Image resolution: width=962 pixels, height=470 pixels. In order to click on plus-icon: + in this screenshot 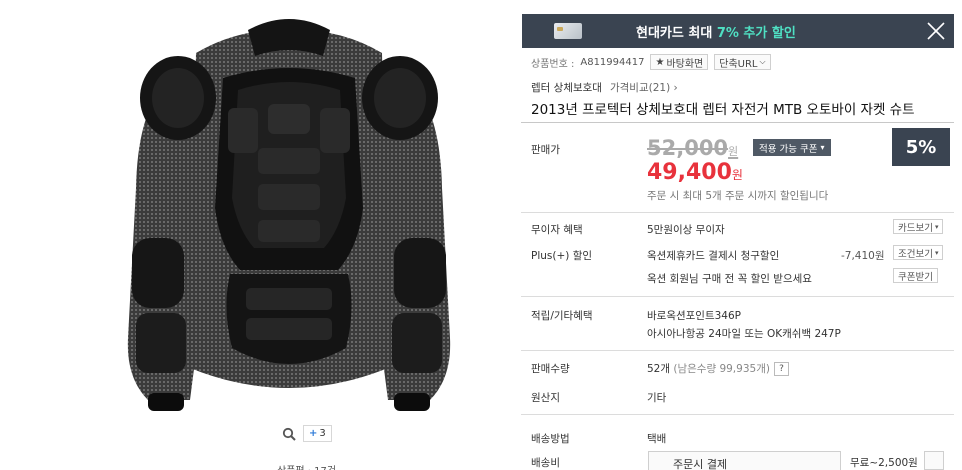, I will do `click(313, 433)`.